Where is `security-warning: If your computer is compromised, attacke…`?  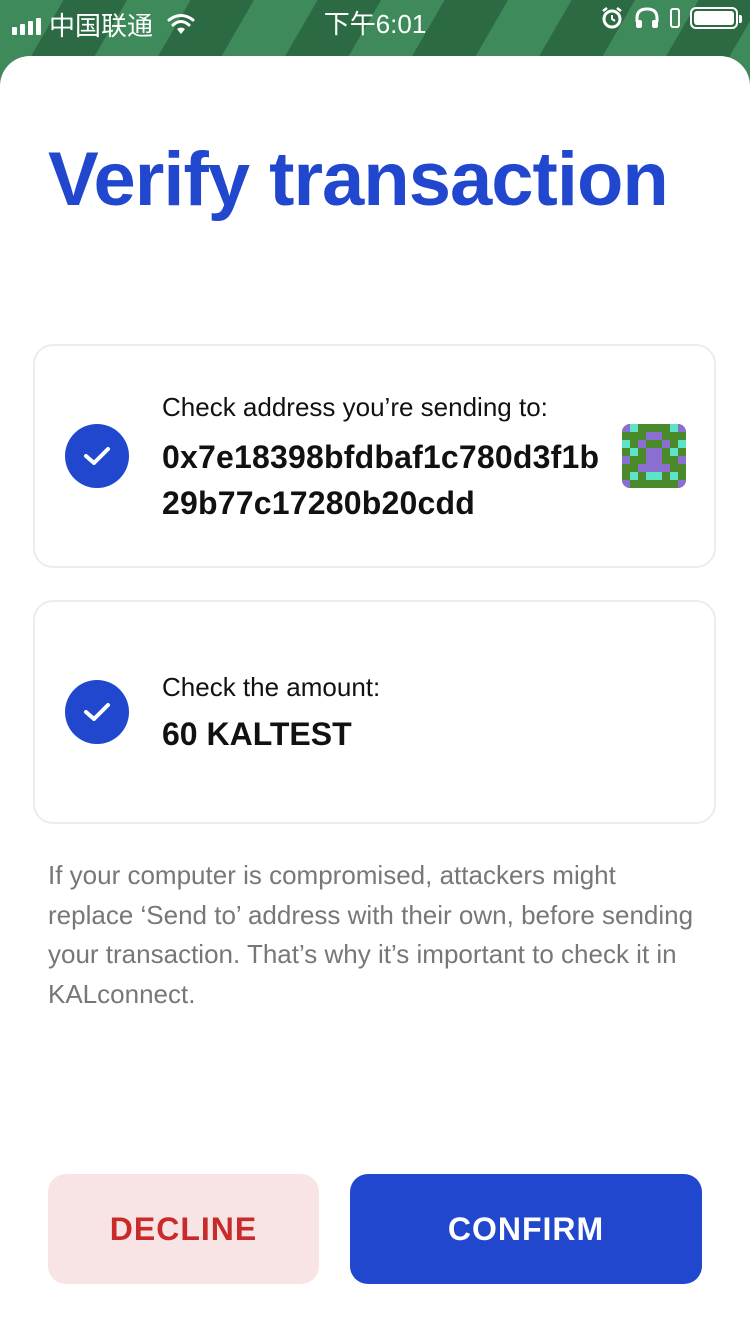
security-warning: If your computer is compromised, attacke… is located at coordinates (371, 934).